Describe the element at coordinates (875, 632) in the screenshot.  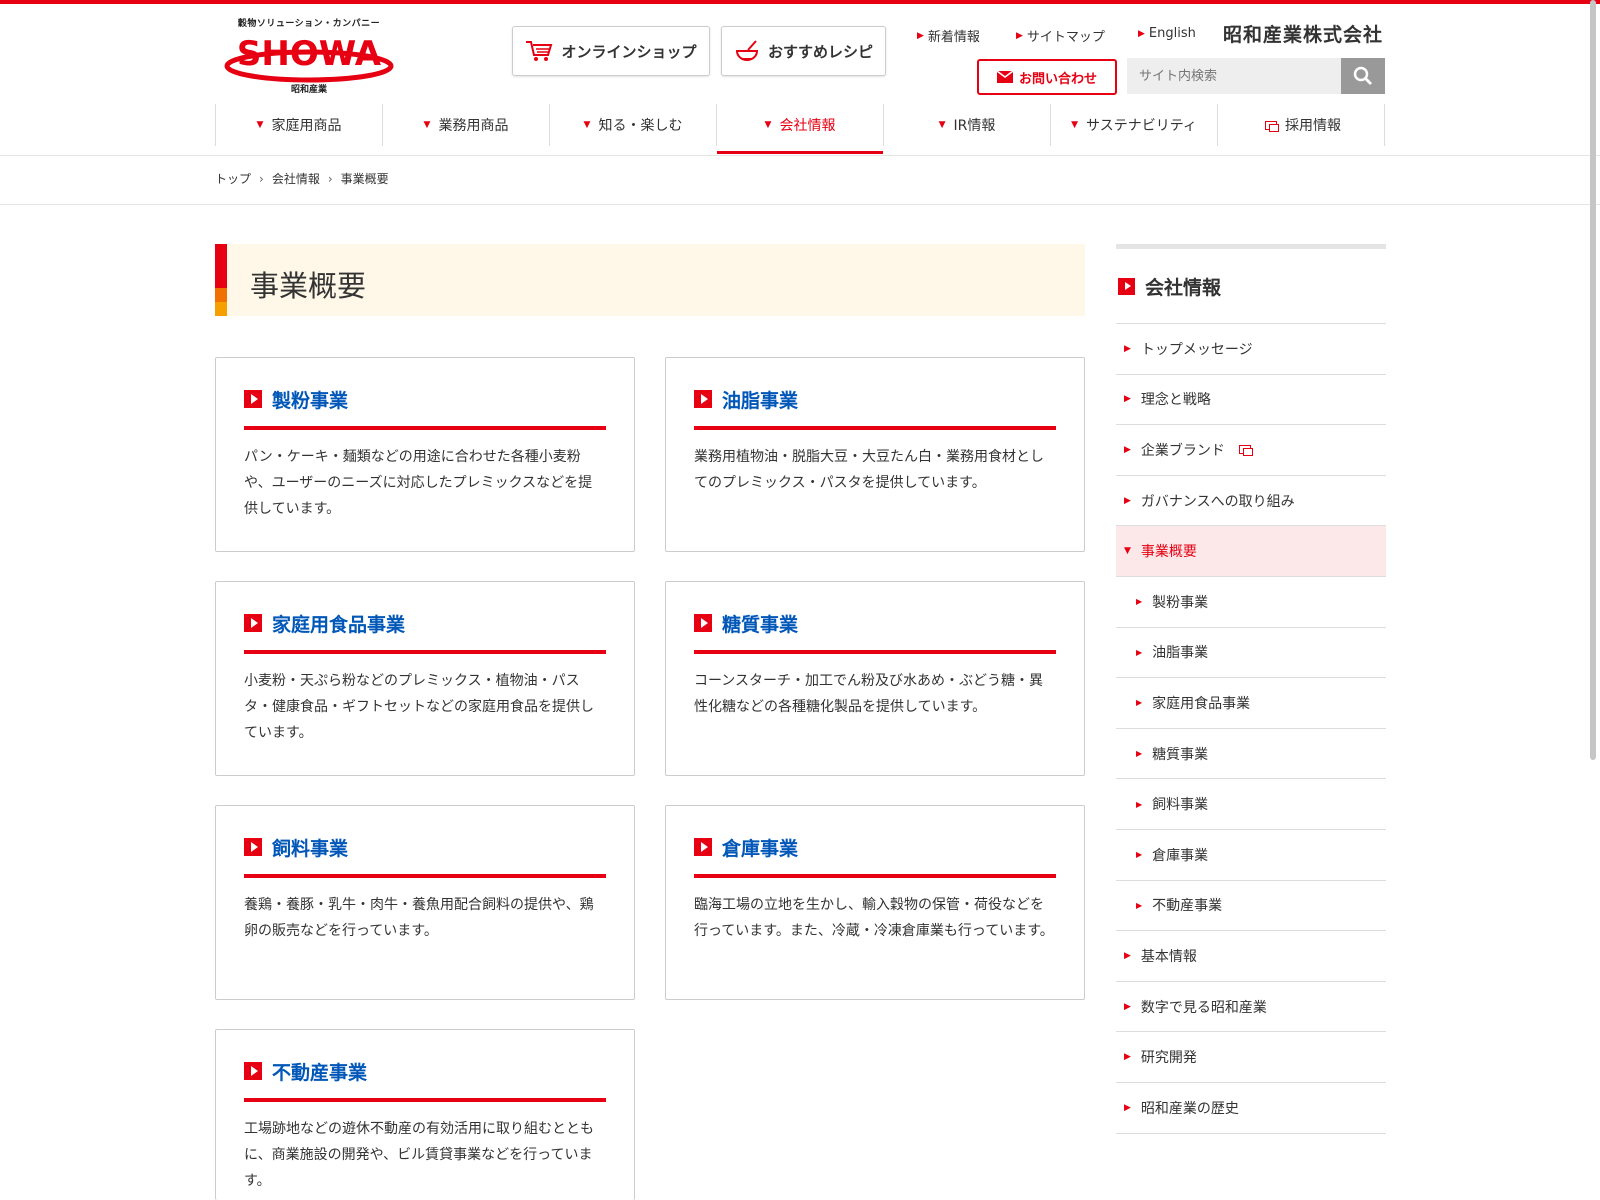
I see `card-header: 糖質事業` at that location.